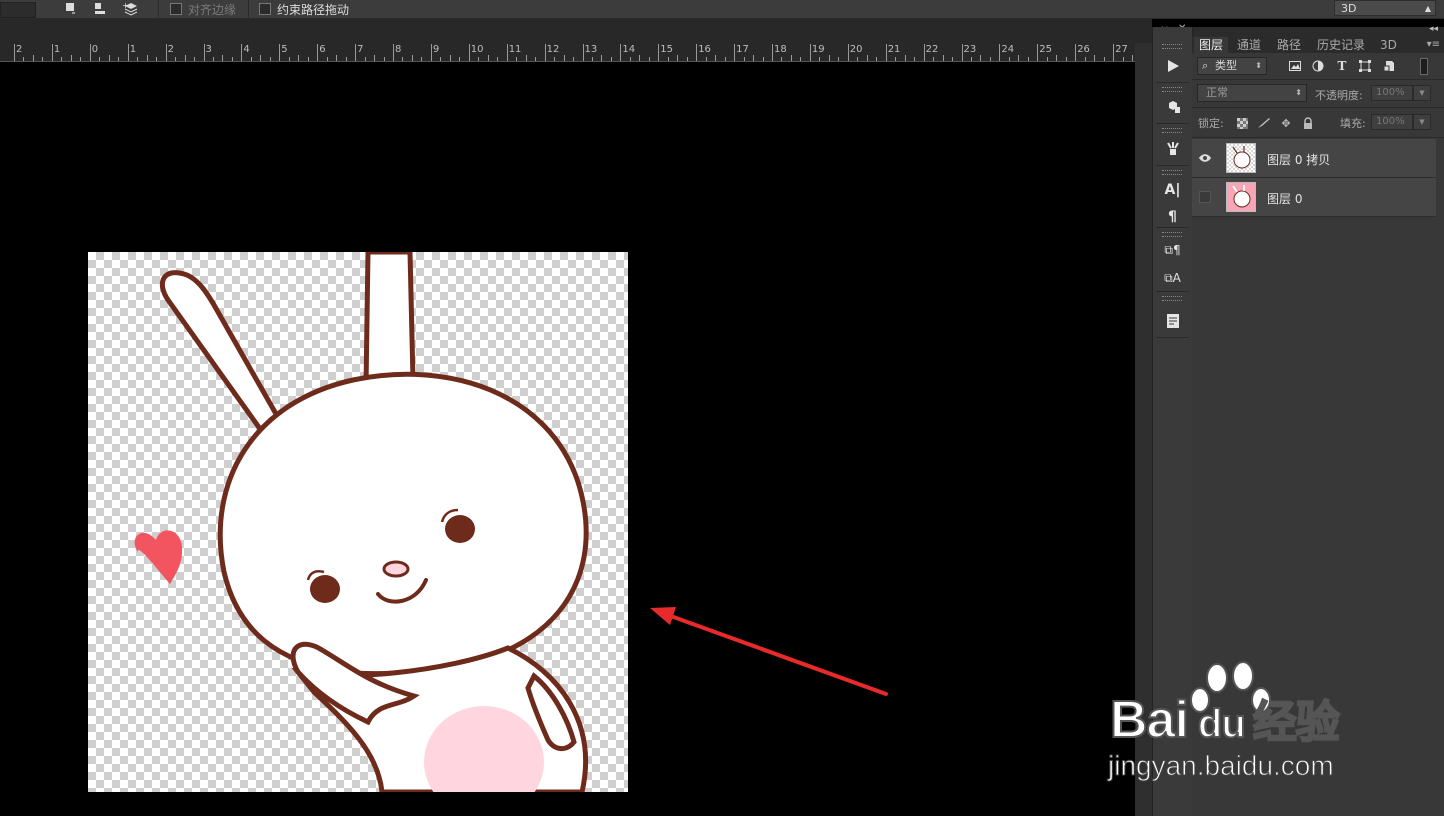 The image size is (1444, 816). What do you see at coordinates (176, 9) in the screenshot?
I see `align-edges-checkbox` at bounding box center [176, 9].